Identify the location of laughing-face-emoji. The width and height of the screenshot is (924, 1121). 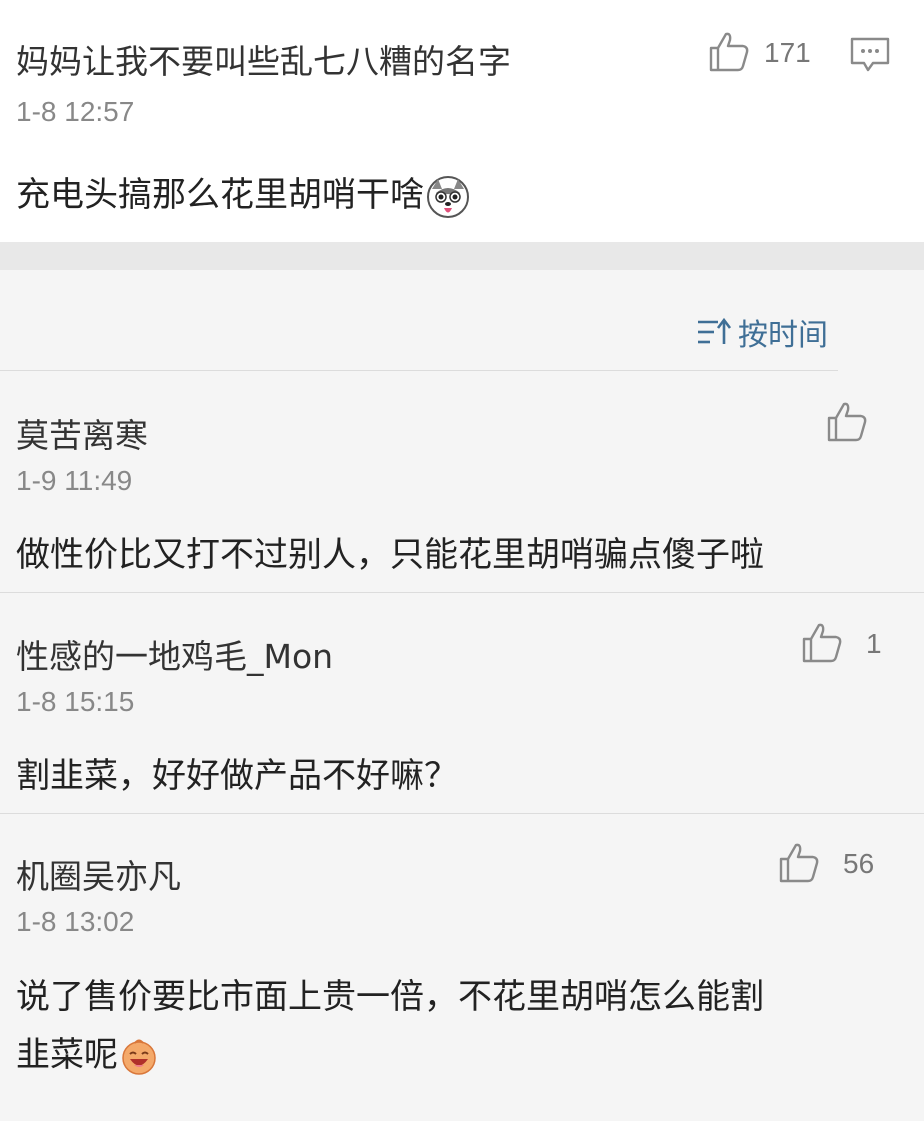
(139, 1057).